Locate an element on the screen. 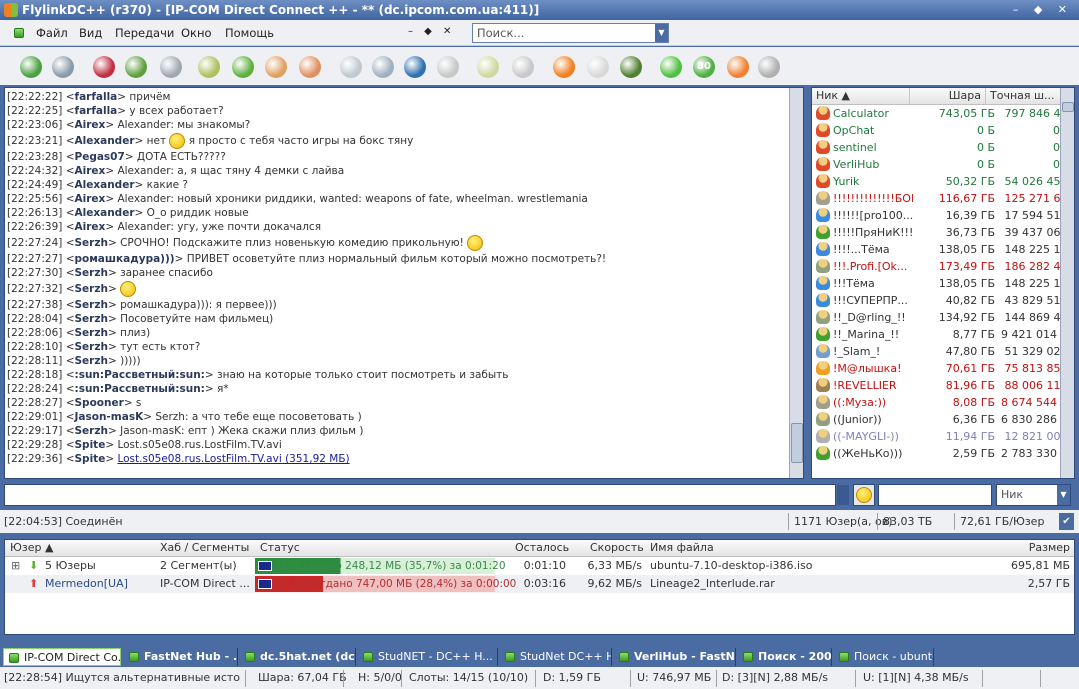 This screenshot has height=689, width=1079. col-hub: Хаб / Сегменты is located at coordinates (204, 548).